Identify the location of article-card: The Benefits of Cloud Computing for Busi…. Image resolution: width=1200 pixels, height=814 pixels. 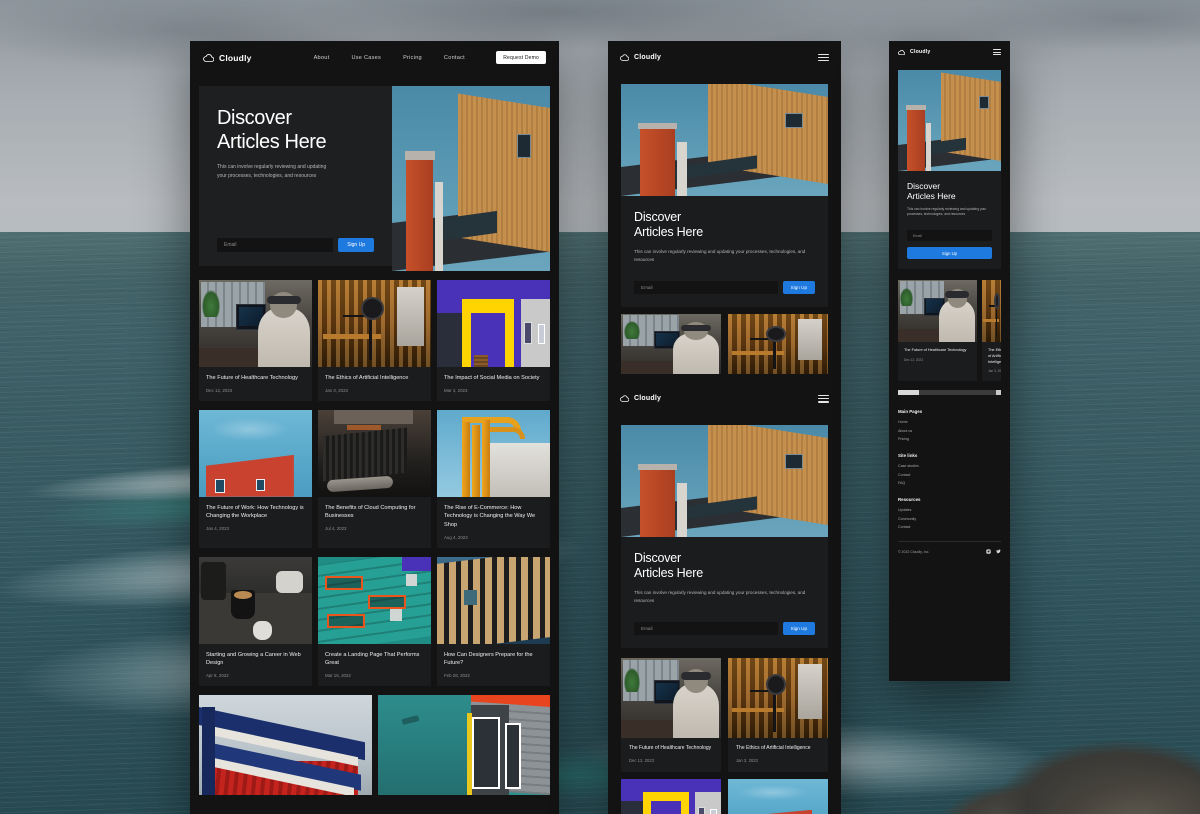
(374, 478).